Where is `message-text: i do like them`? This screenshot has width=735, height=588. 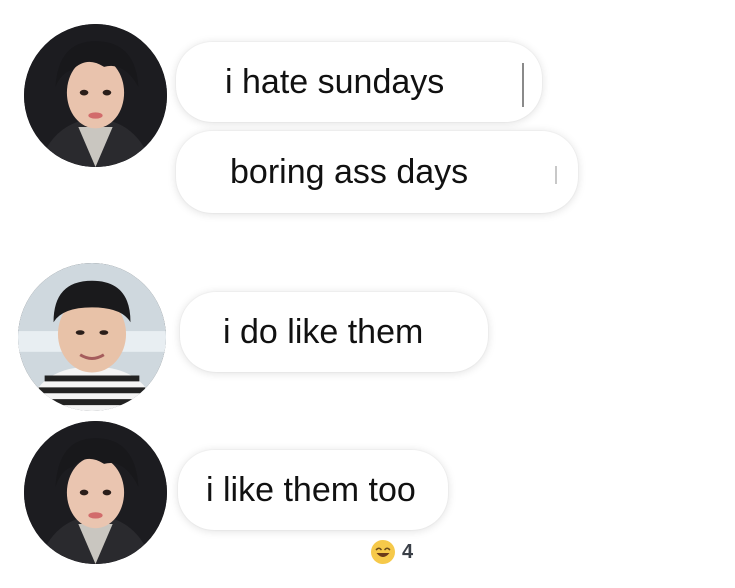 message-text: i do like them is located at coordinates (323, 332).